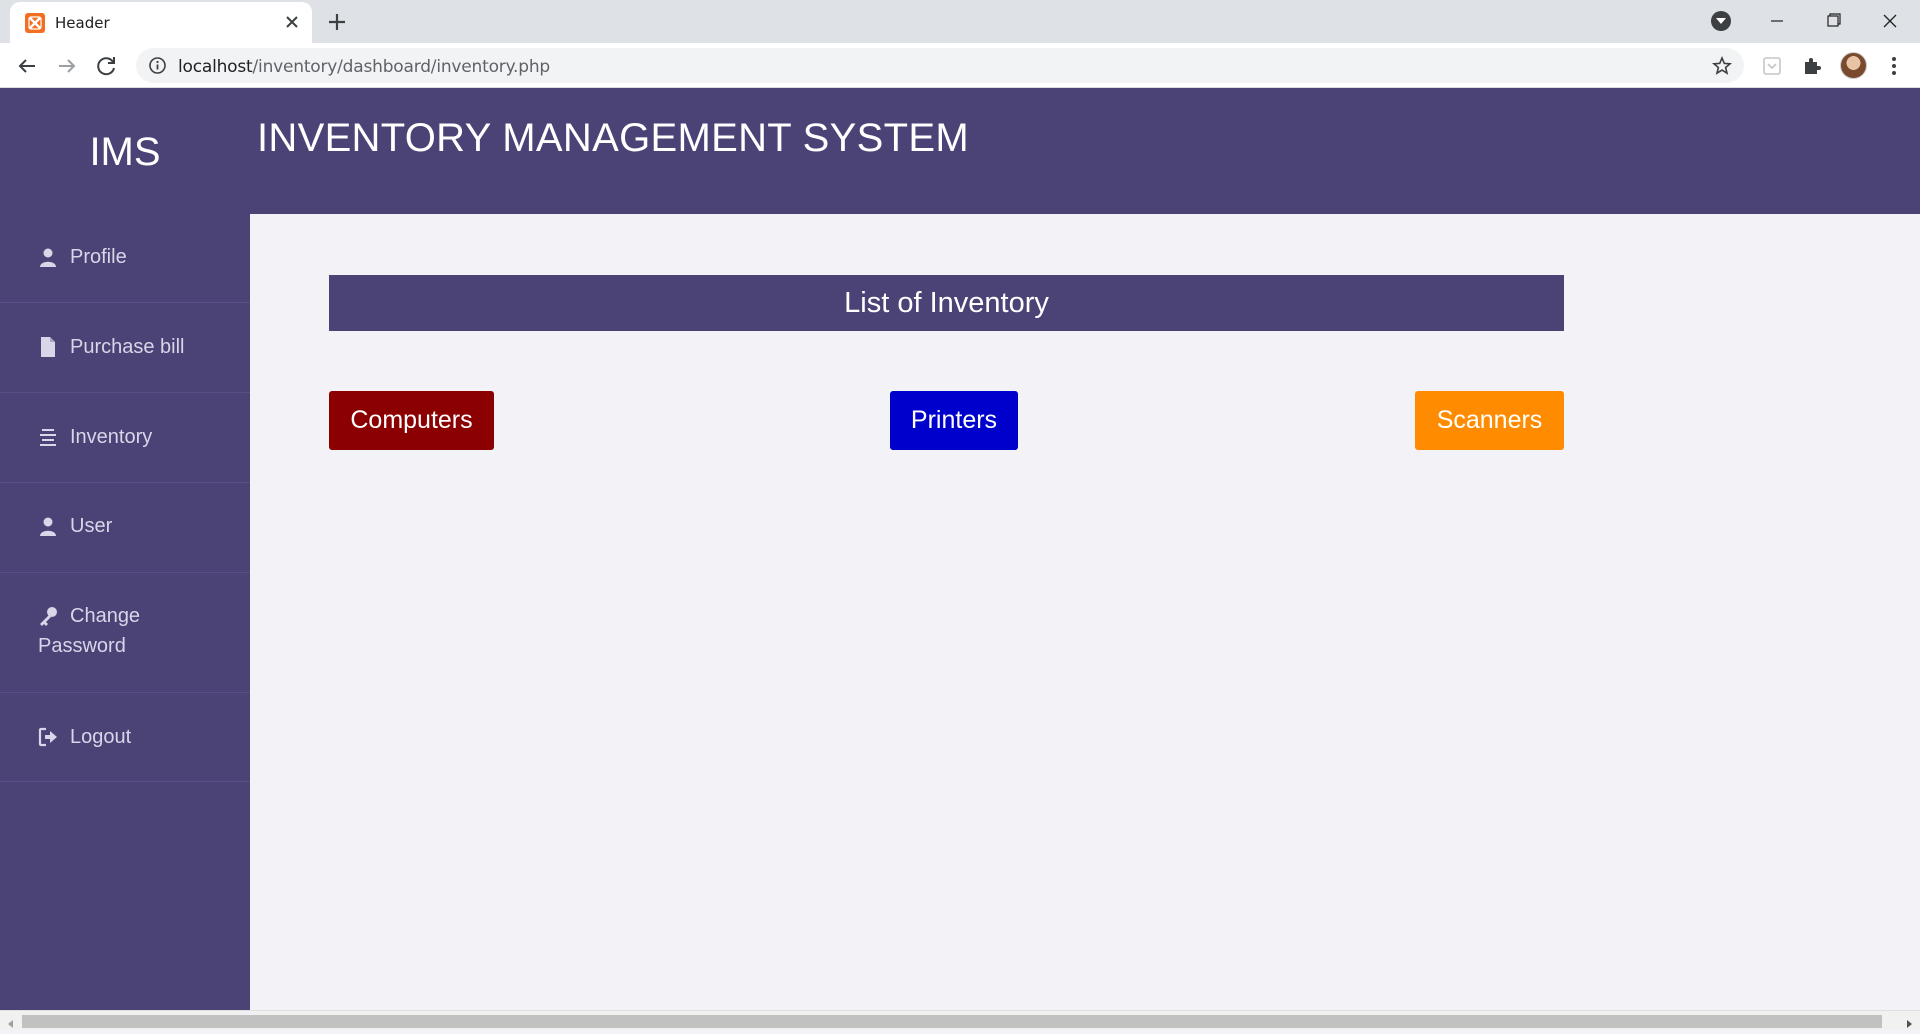  What do you see at coordinates (954, 420) in the screenshot?
I see `printers-button: Printers` at bounding box center [954, 420].